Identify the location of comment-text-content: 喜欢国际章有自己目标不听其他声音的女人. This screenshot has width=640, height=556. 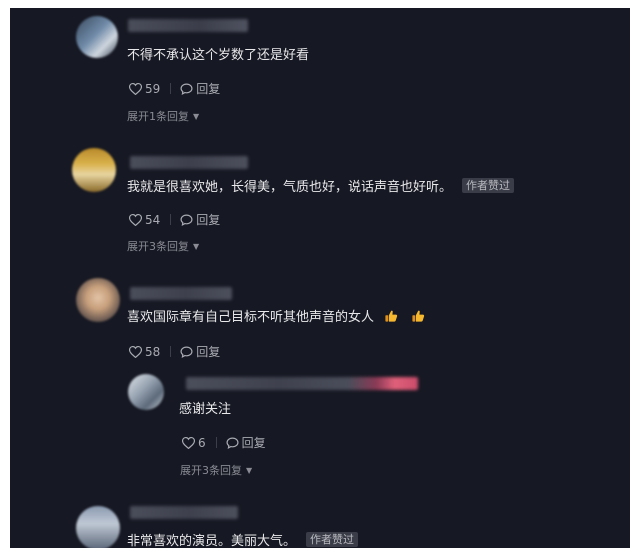
(251, 317).